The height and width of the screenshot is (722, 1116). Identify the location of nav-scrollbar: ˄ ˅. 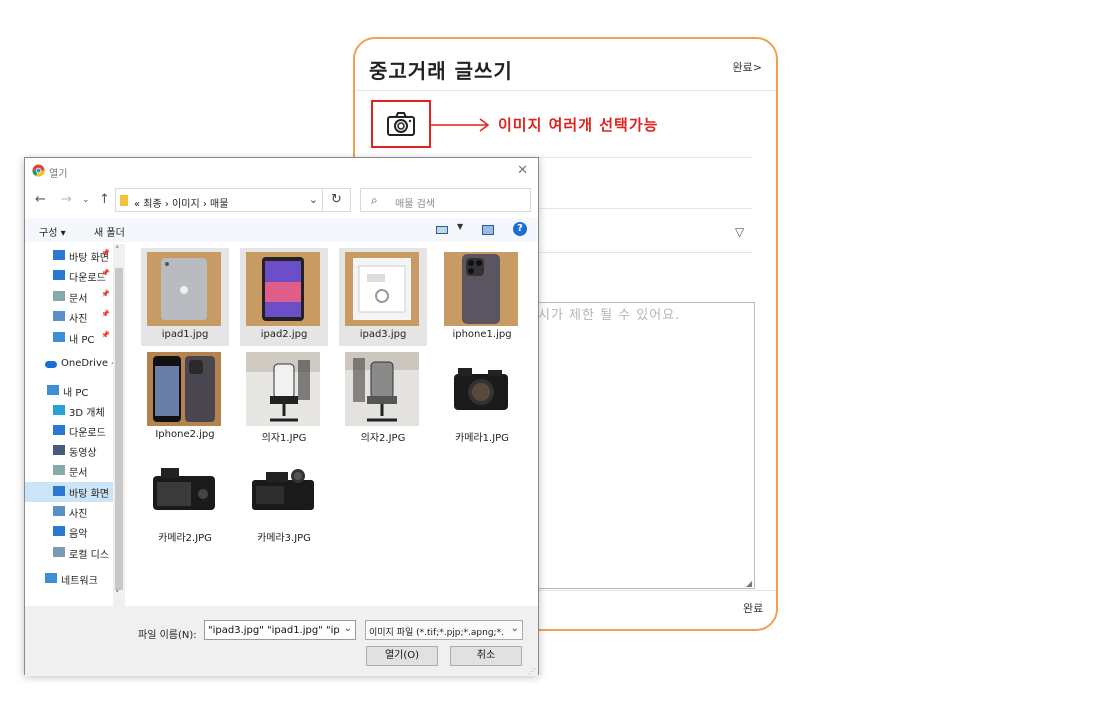
(119, 425).